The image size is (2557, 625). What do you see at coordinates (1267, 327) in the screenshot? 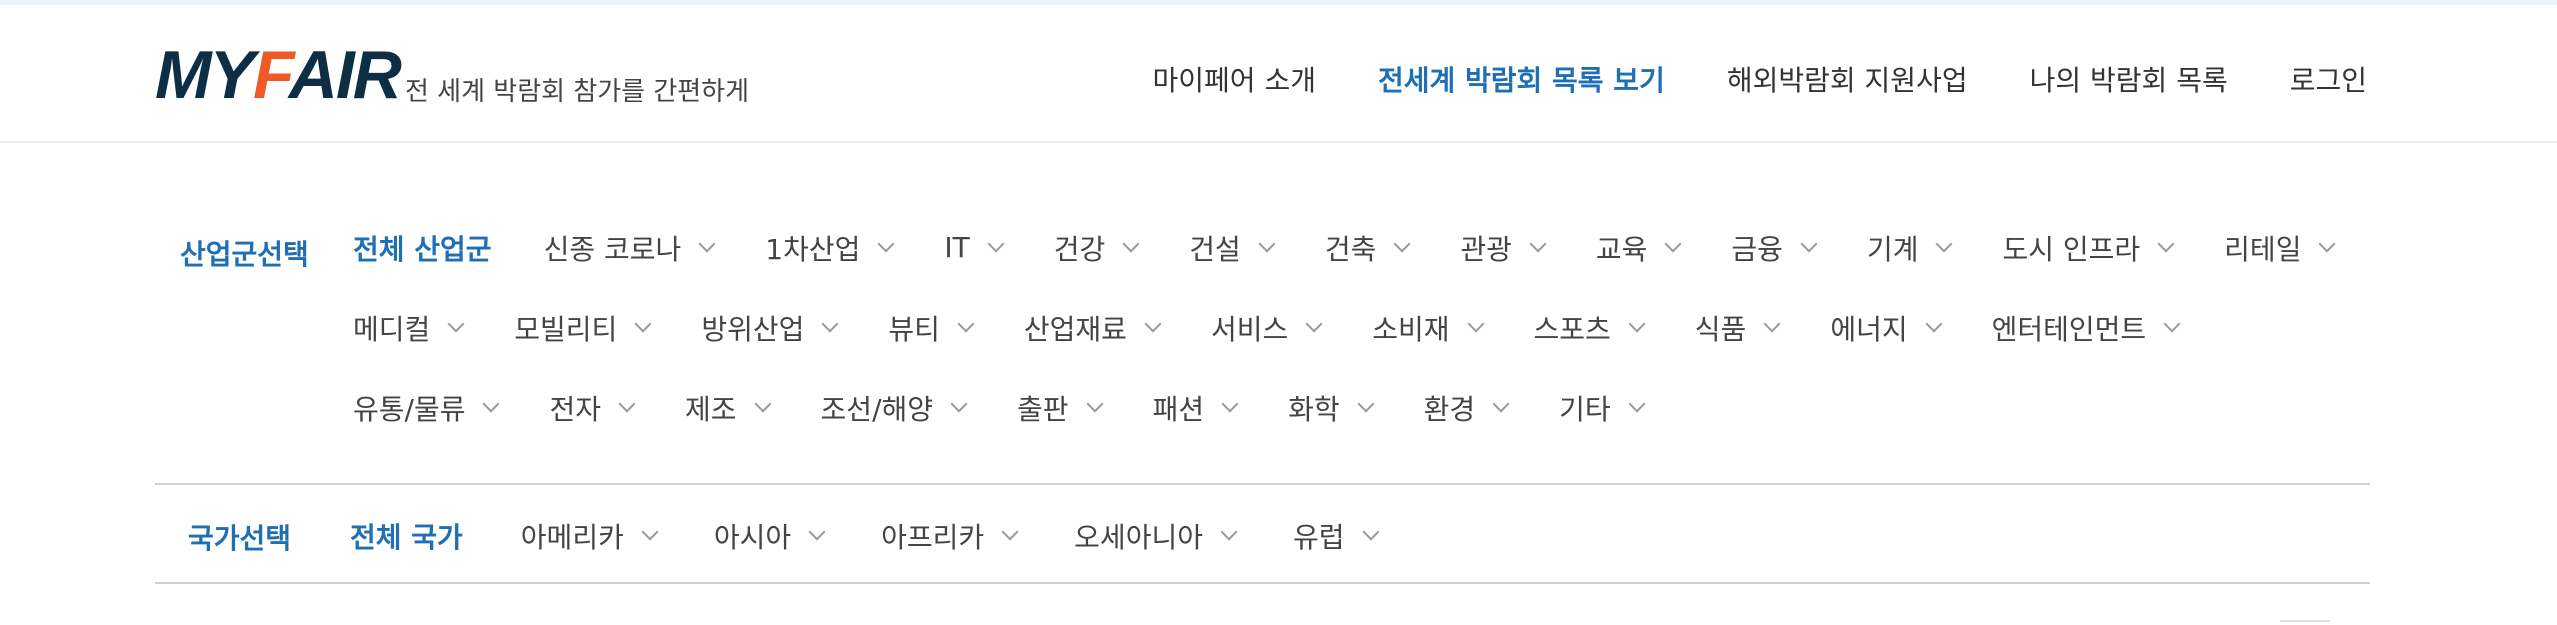
I see `industry-option-dropdown: 서비스` at bounding box center [1267, 327].